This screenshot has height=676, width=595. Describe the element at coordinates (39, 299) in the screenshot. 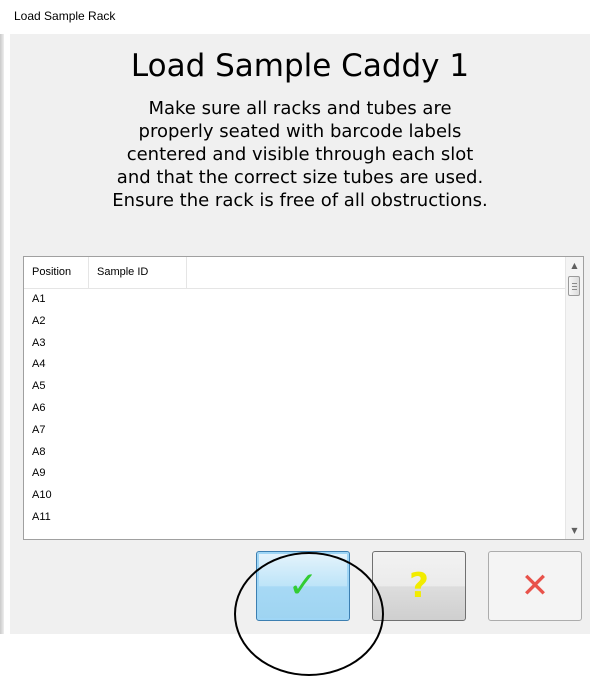

I see `position-cell: A1` at that location.